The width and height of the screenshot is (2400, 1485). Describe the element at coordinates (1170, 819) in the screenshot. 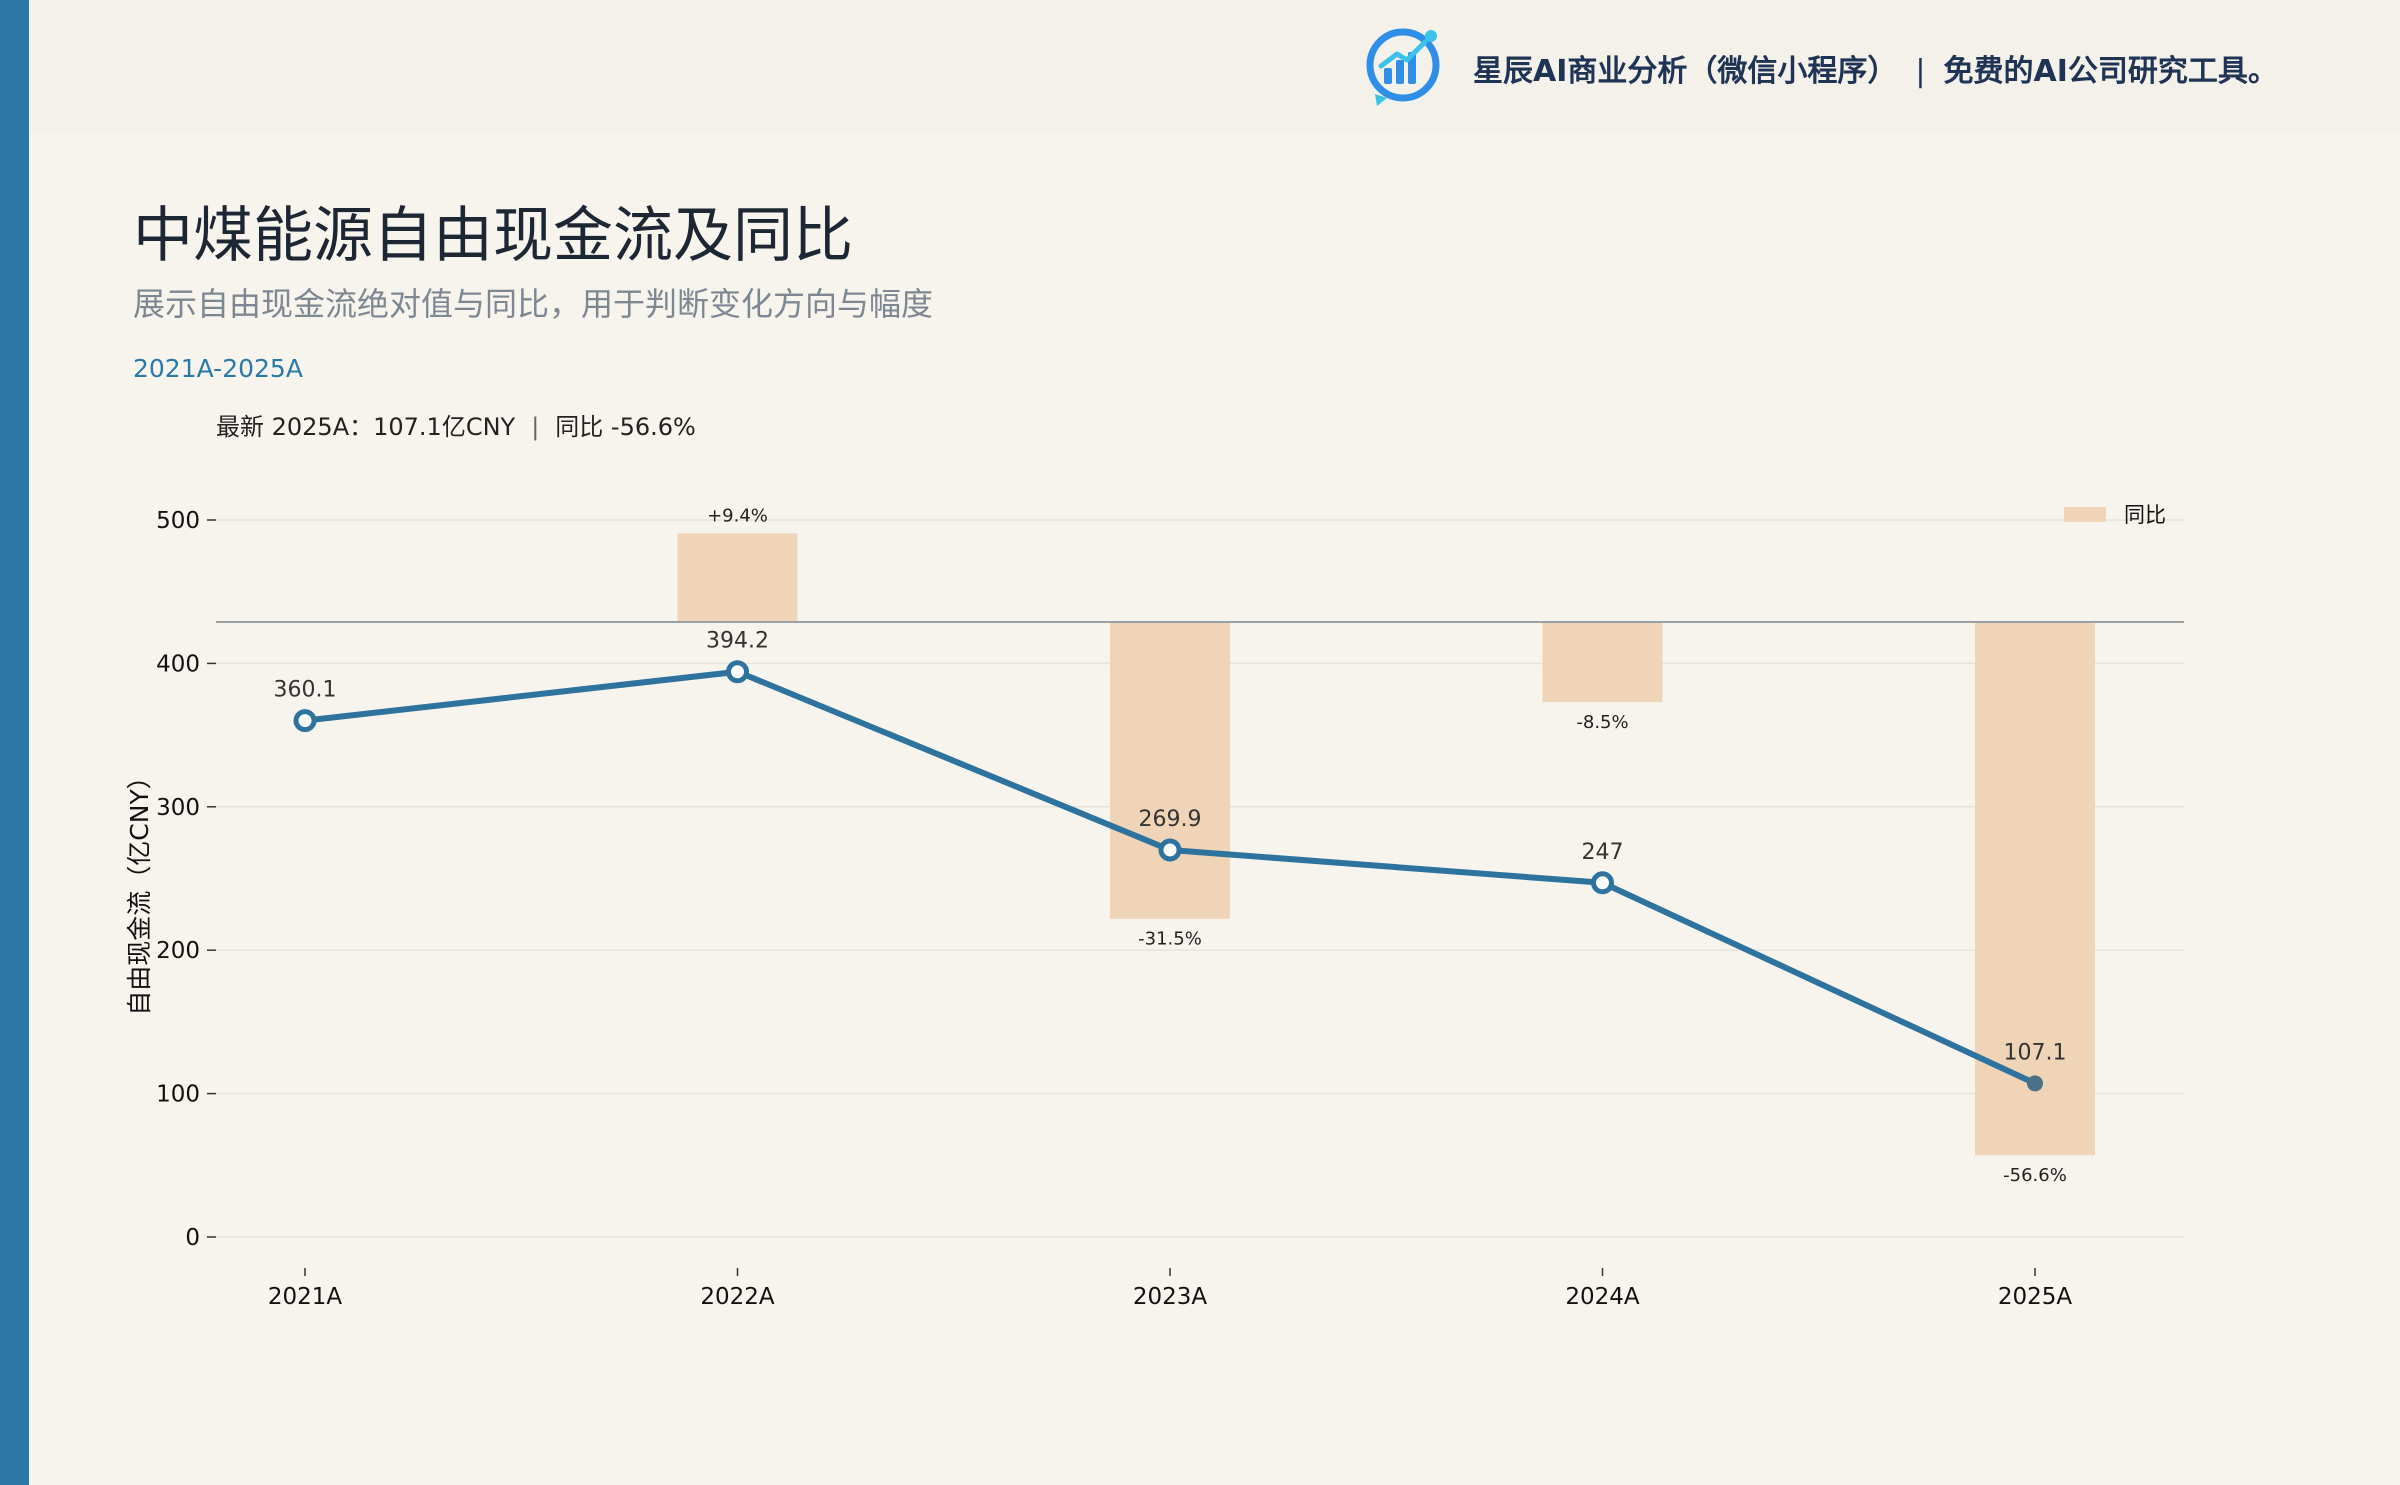

I see `fcf-point-label: 269.9` at that location.